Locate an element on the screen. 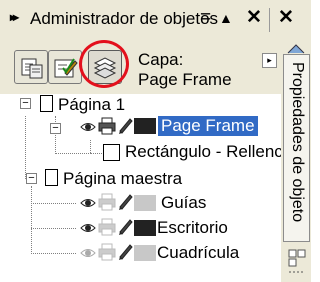 The image size is (320, 282). collapse-master-page-icon: − is located at coordinates (31, 178).